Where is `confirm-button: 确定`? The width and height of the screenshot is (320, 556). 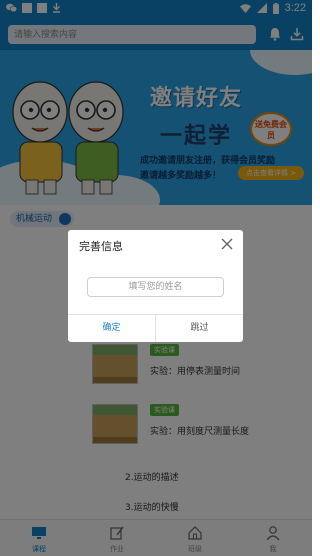
confirm-button: 确定 is located at coordinates (111, 328).